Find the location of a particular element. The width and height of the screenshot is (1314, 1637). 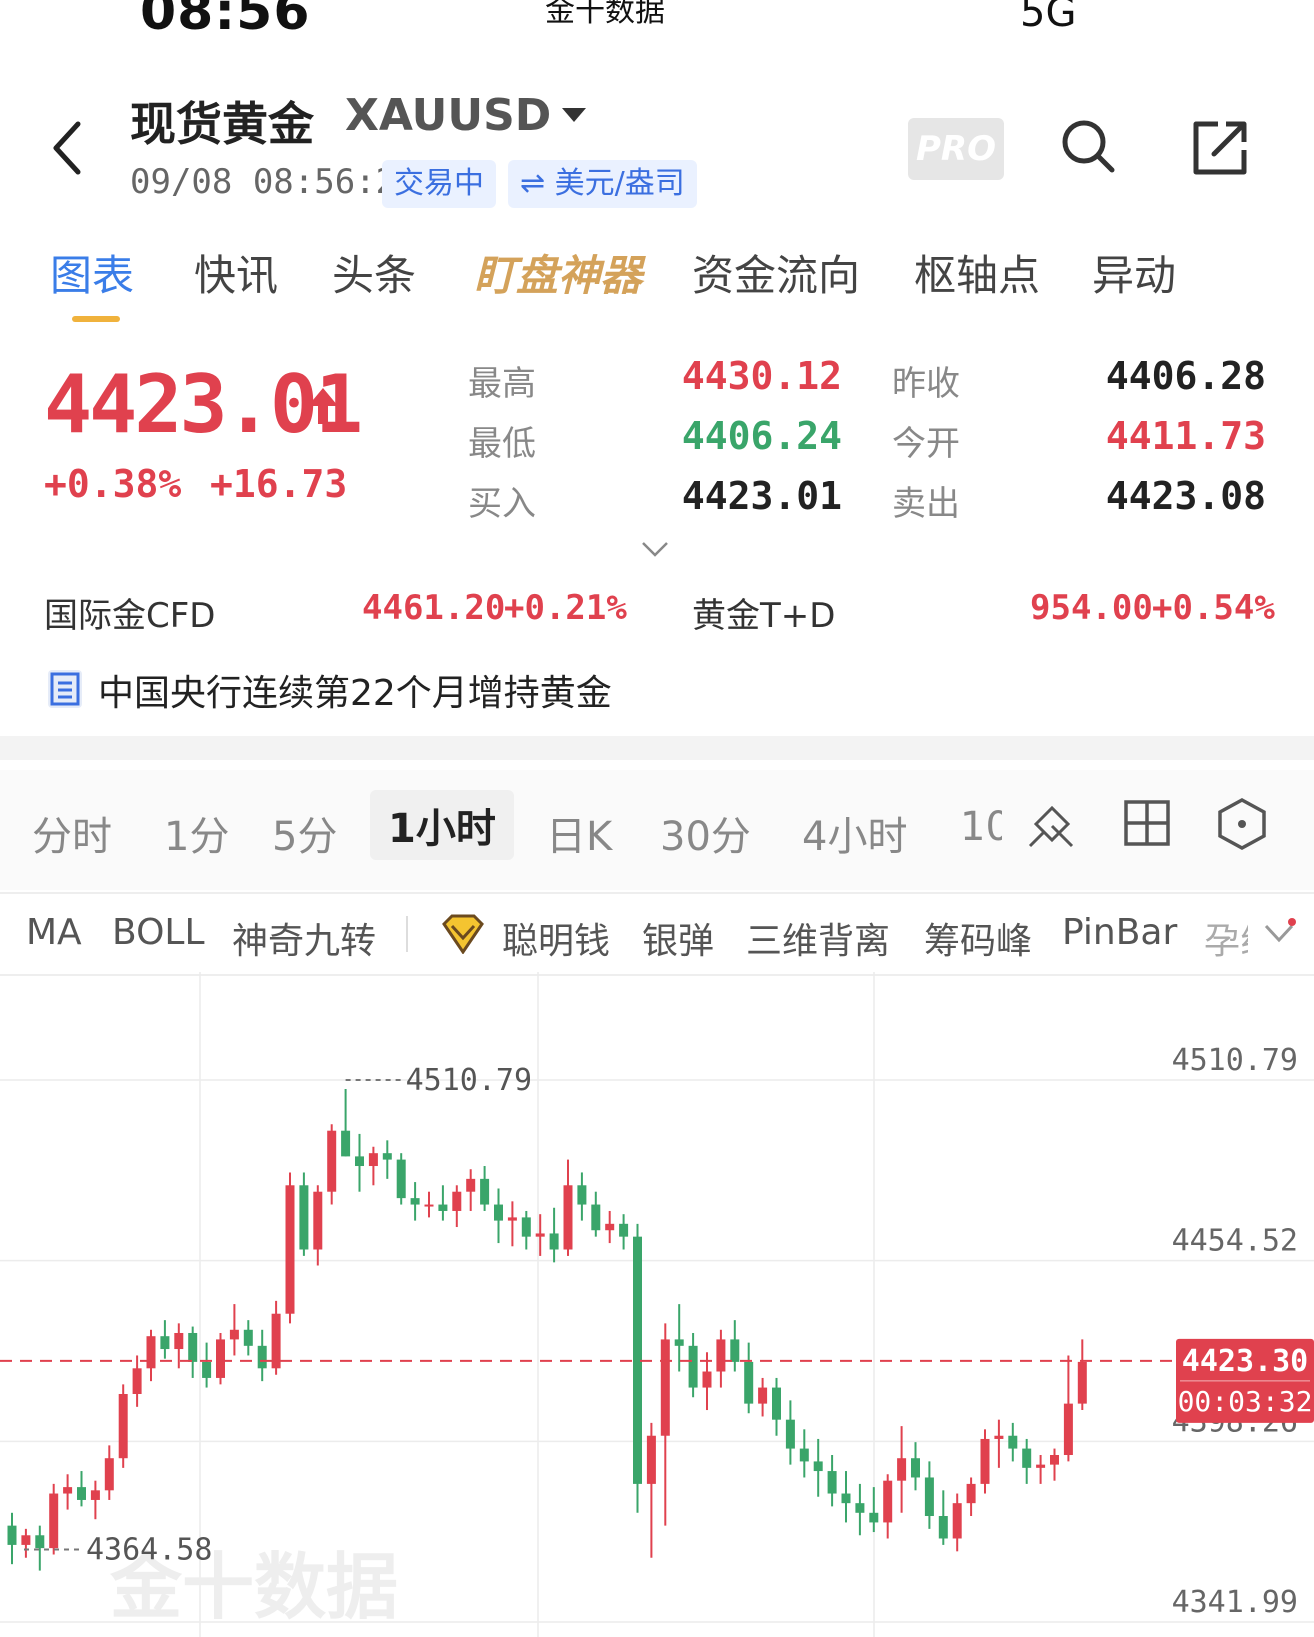

settings-hexagon-icon is located at coordinates (1242, 824).